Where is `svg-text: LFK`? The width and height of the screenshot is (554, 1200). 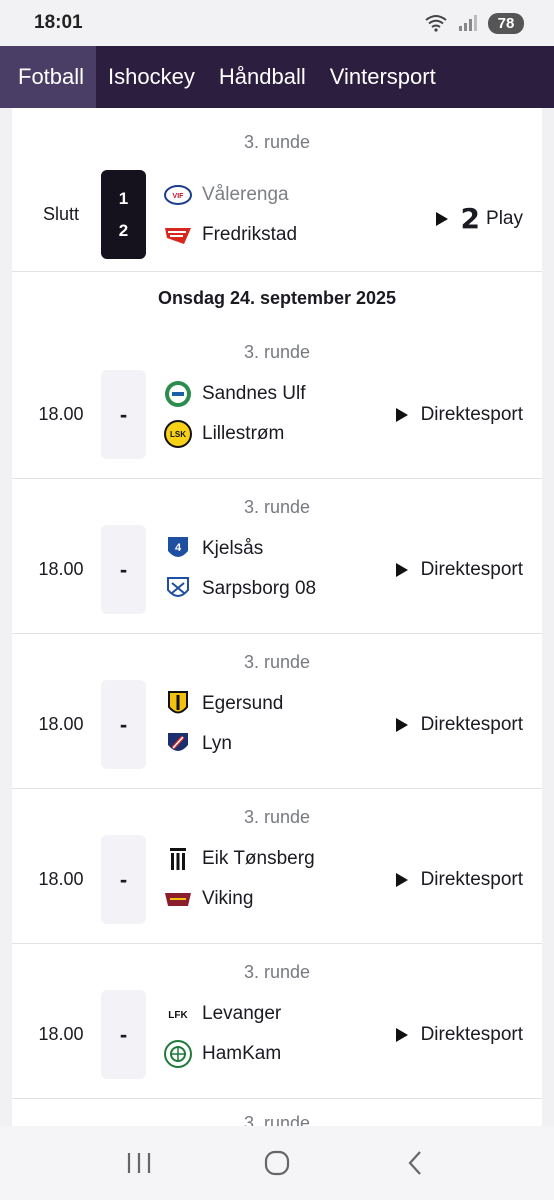 svg-text: LFK is located at coordinates (178, 1015).